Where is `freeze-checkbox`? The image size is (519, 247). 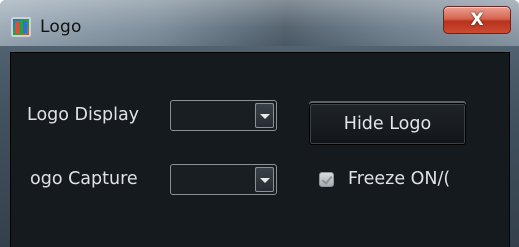 freeze-checkbox is located at coordinates (326, 179).